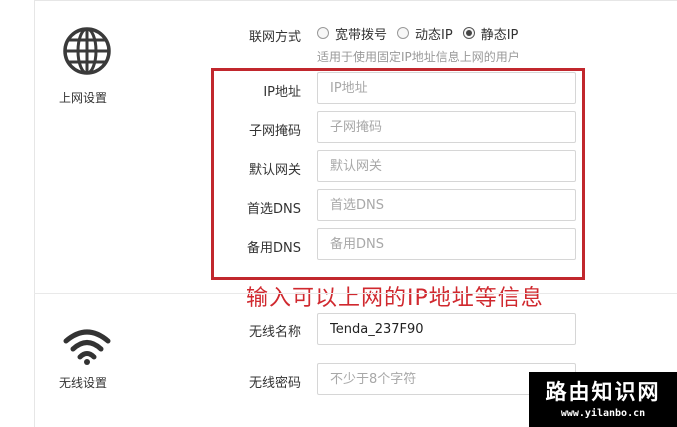 The width and height of the screenshot is (677, 427). What do you see at coordinates (603, 392) in the screenshot?
I see `watermark-title: 路由知识网` at bounding box center [603, 392].